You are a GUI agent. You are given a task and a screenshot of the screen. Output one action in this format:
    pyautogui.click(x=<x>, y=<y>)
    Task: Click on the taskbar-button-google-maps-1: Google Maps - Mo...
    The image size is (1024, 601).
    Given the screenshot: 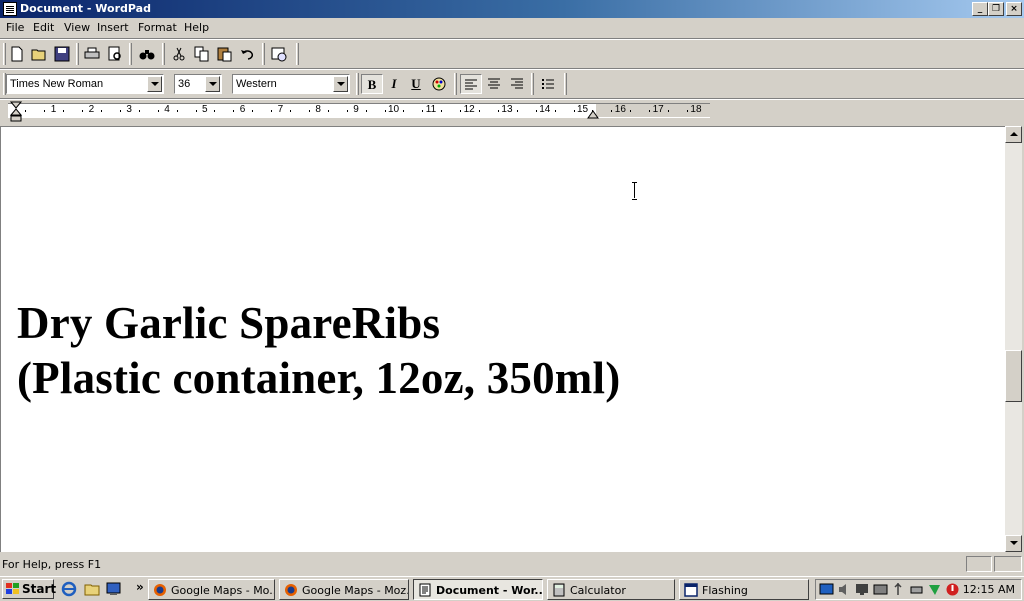 What is the action you would take?
    pyautogui.click(x=211, y=589)
    